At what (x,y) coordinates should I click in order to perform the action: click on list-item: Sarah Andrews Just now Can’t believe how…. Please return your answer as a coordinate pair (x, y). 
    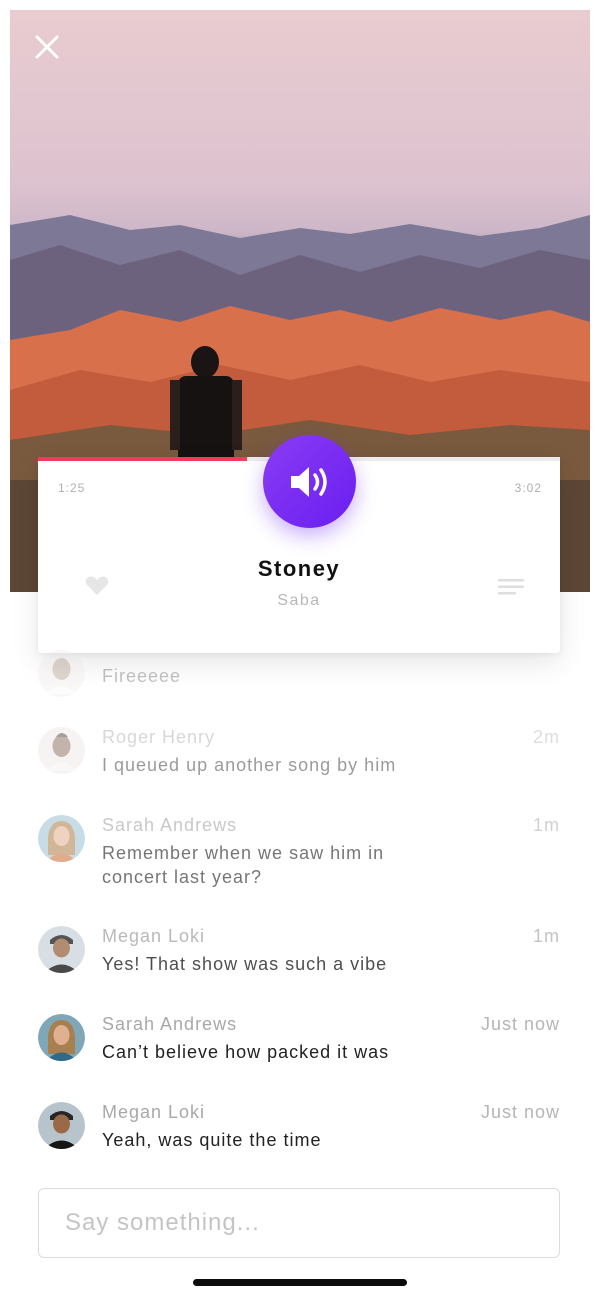
    Looking at the image, I should click on (299, 1044).